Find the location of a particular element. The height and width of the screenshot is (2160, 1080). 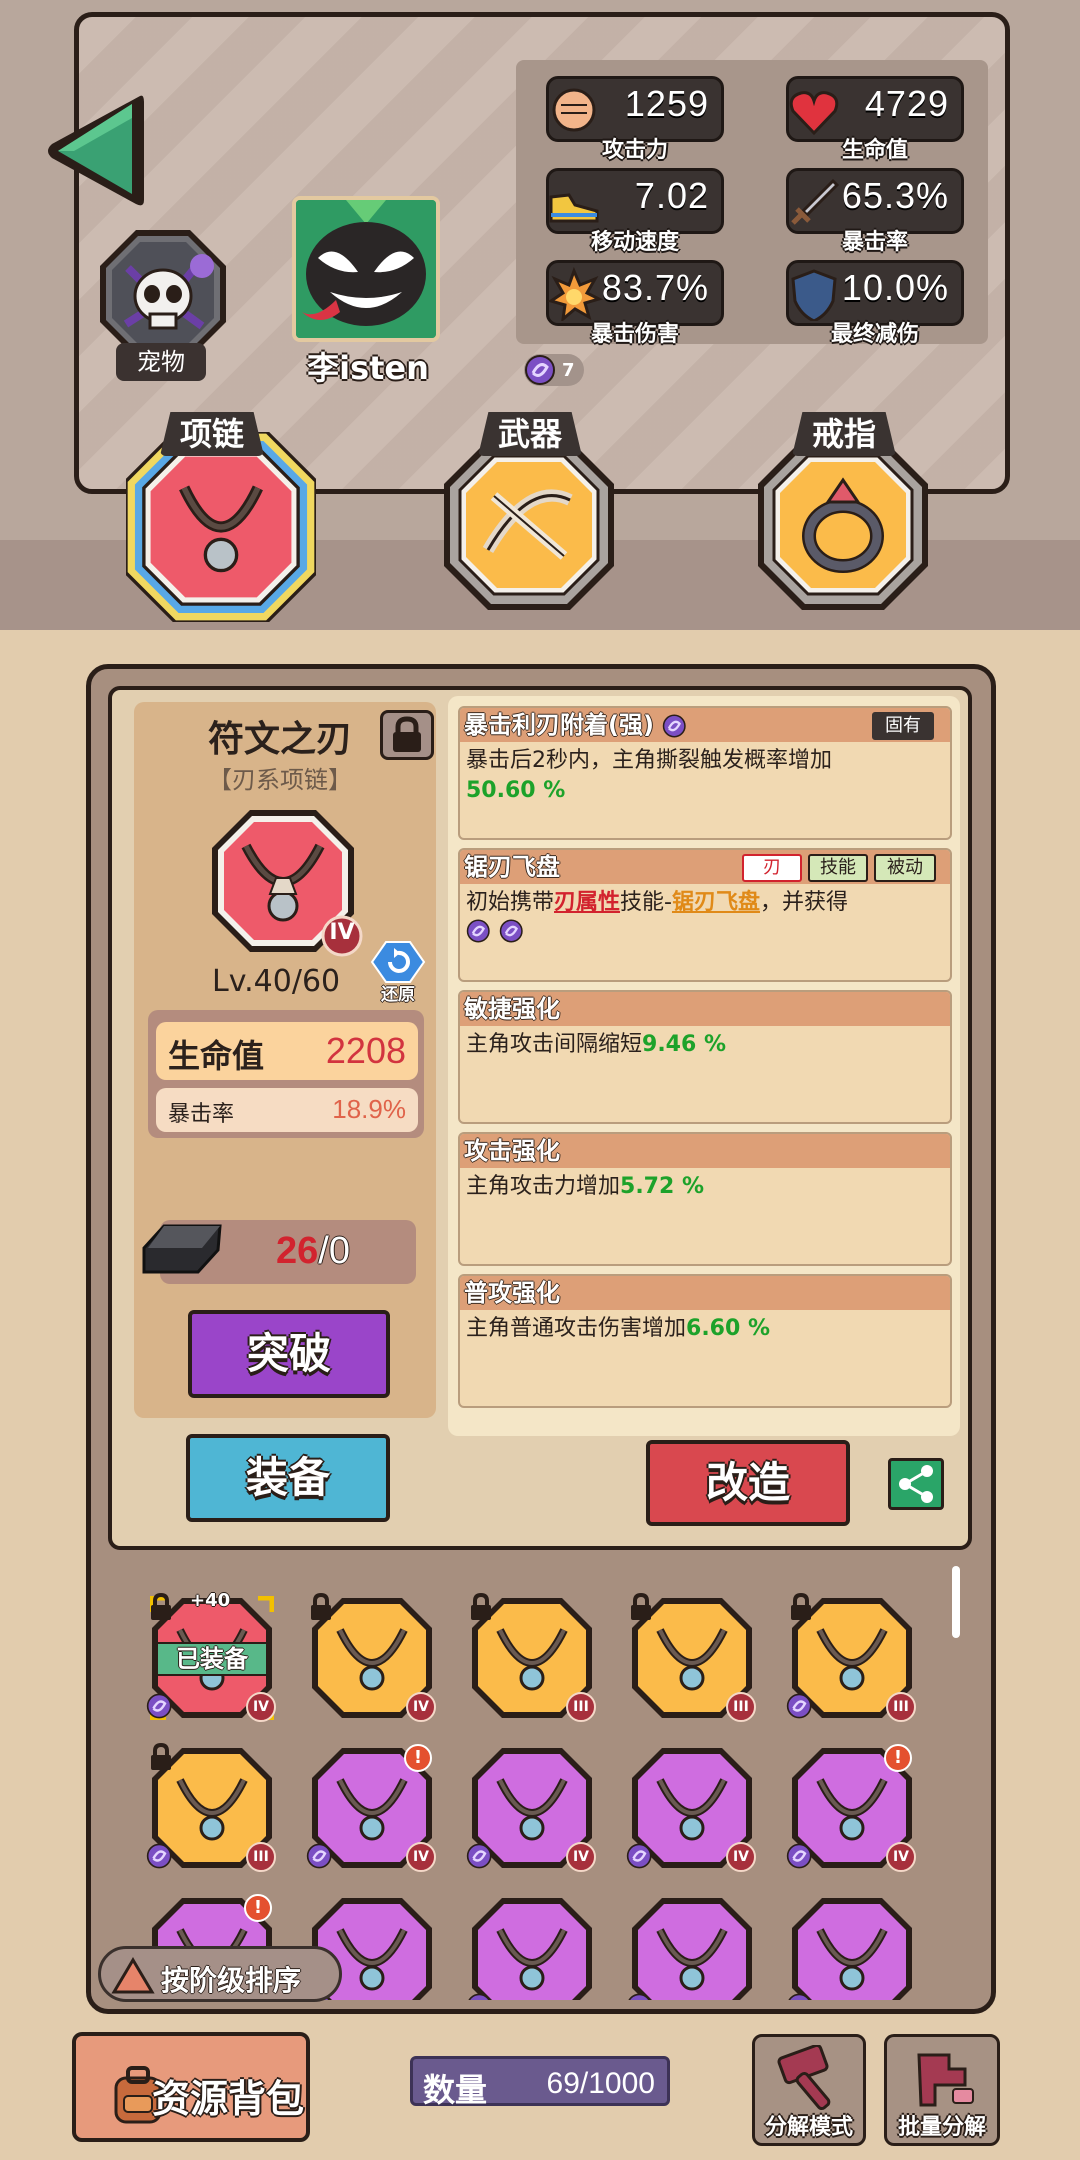

bonus-level: +40 is located at coordinates (210, 1600).